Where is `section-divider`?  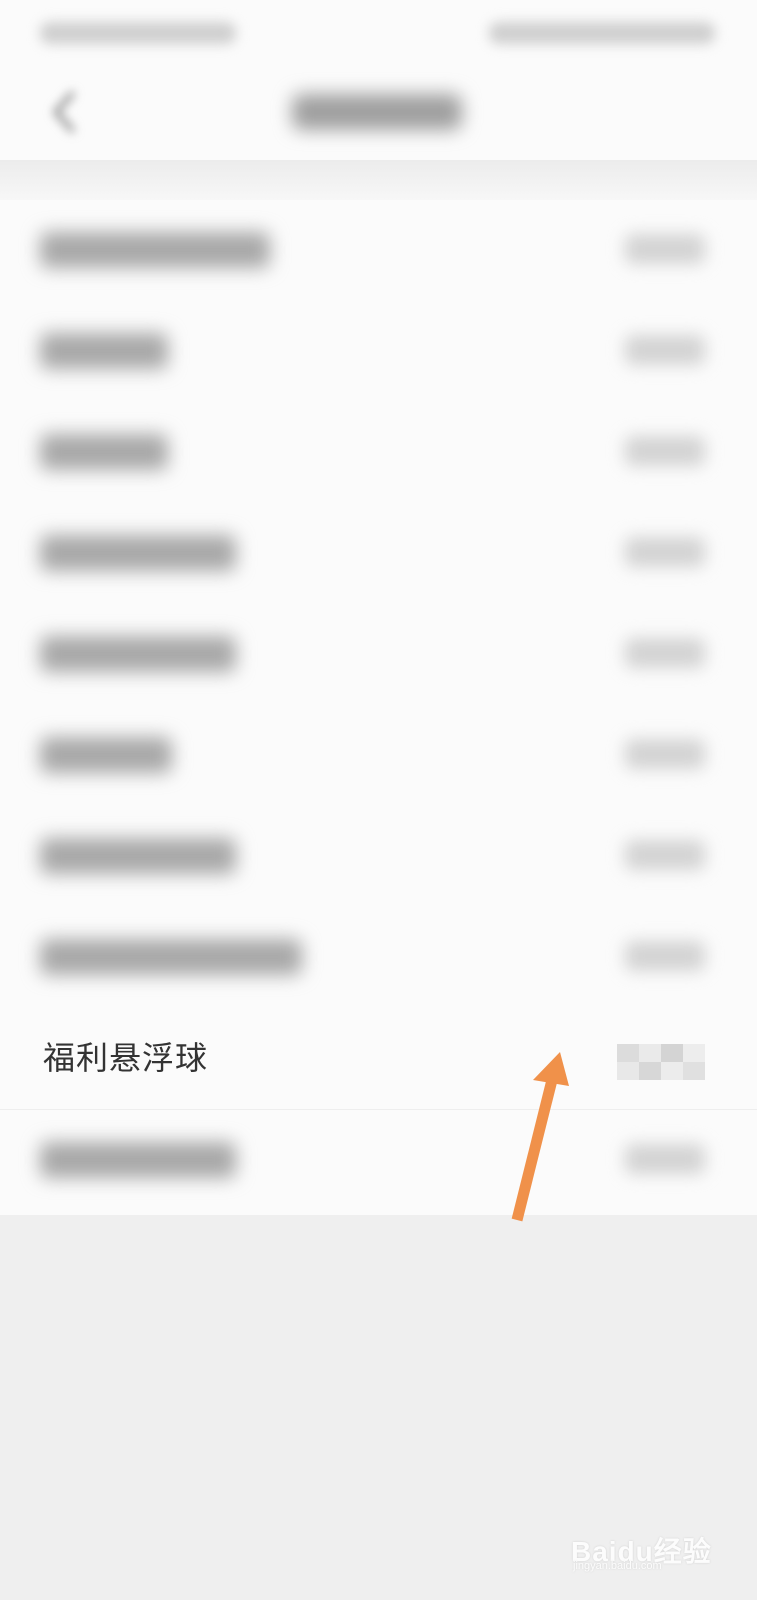 section-divider is located at coordinates (378, 180).